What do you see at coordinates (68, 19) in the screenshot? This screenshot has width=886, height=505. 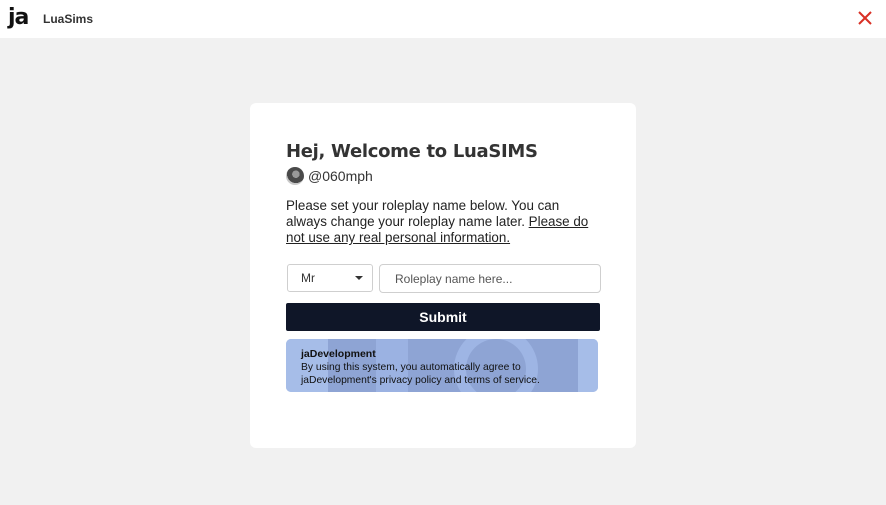 I see `app-name: LuaSims` at bounding box center [68, 19].